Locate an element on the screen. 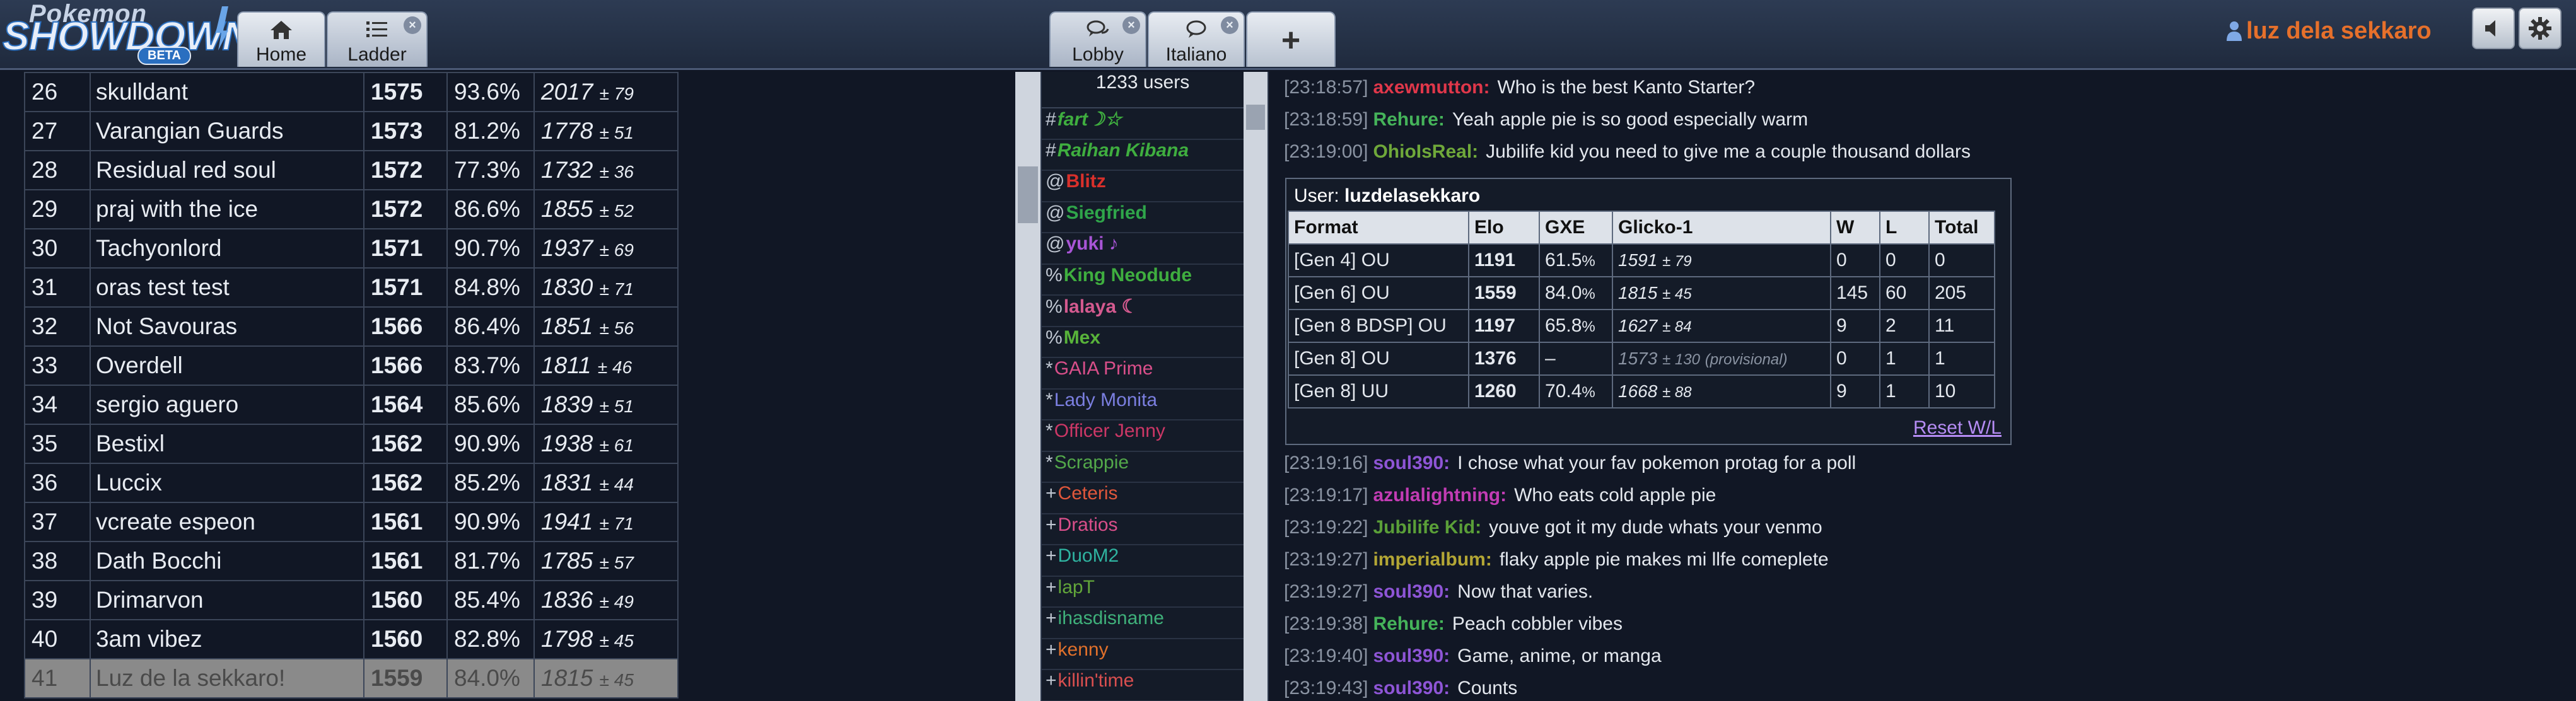 This screenshot has width=2576, height=701. user-list-item: %lalaya ☾ is located at coordinates (1143, 311).